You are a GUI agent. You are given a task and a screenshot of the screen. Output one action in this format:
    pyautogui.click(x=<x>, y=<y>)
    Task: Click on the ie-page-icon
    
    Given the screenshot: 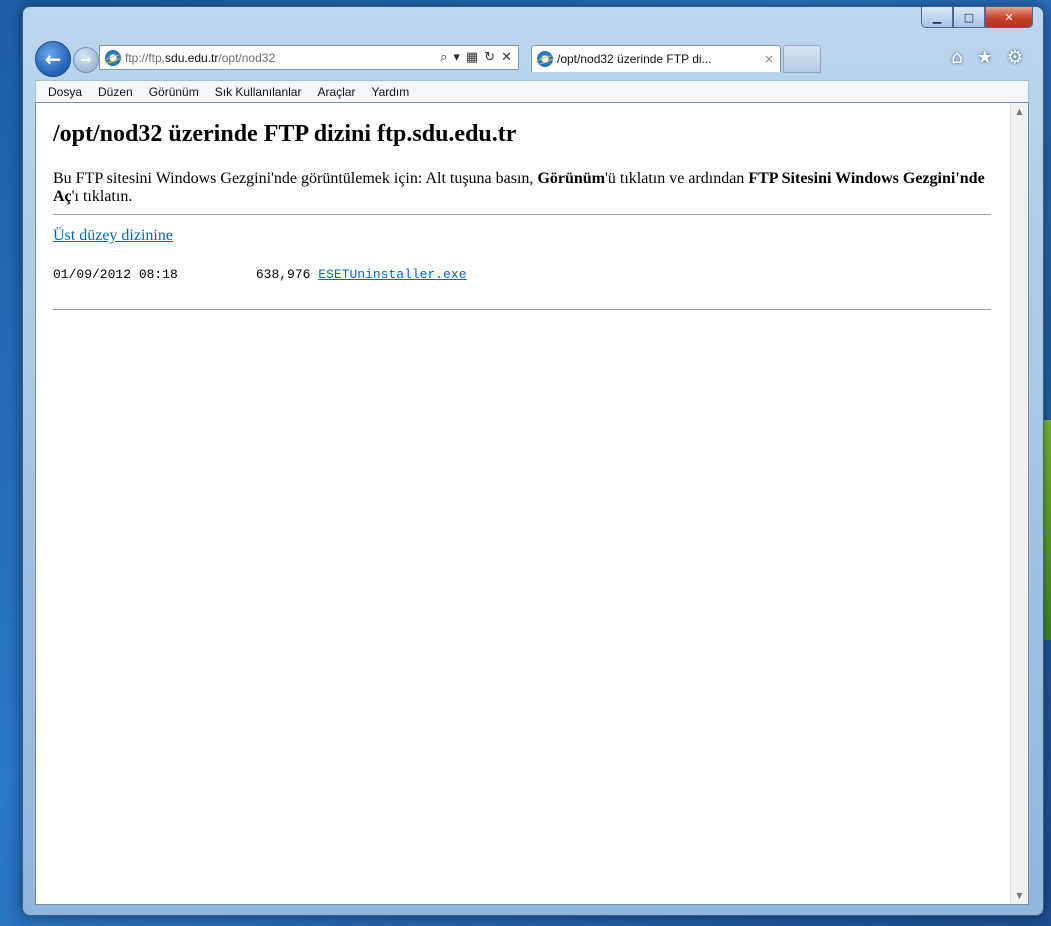 What is the action you would take?
    pyautogui.click(x=113, y=57)
    